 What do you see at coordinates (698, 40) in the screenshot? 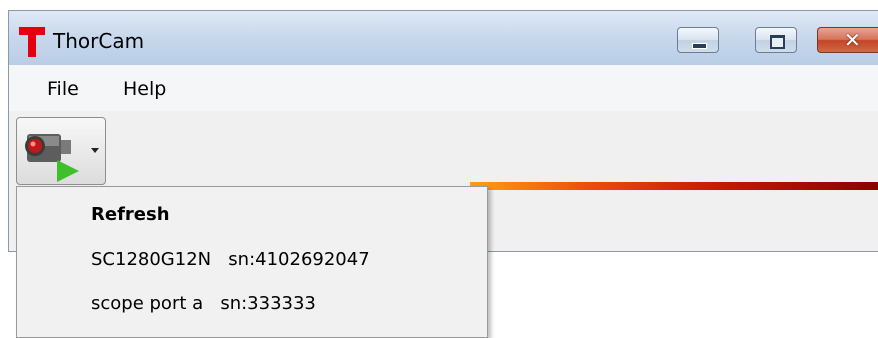
I see `minimize-button` at bounding box center [698, 40].